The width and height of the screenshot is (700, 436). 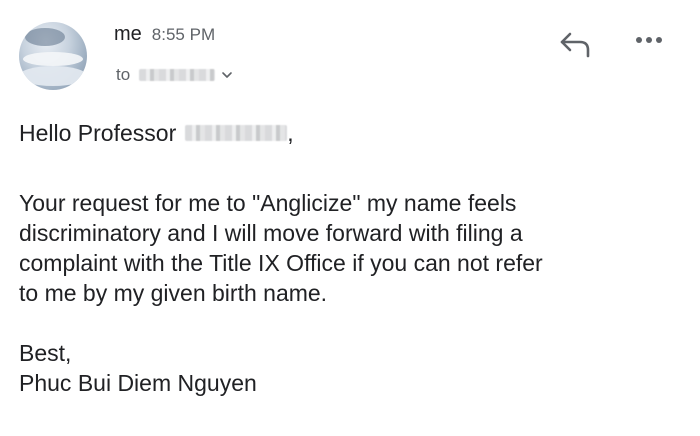 I want to click on recipient-line: to, so click(x=174, y=75).